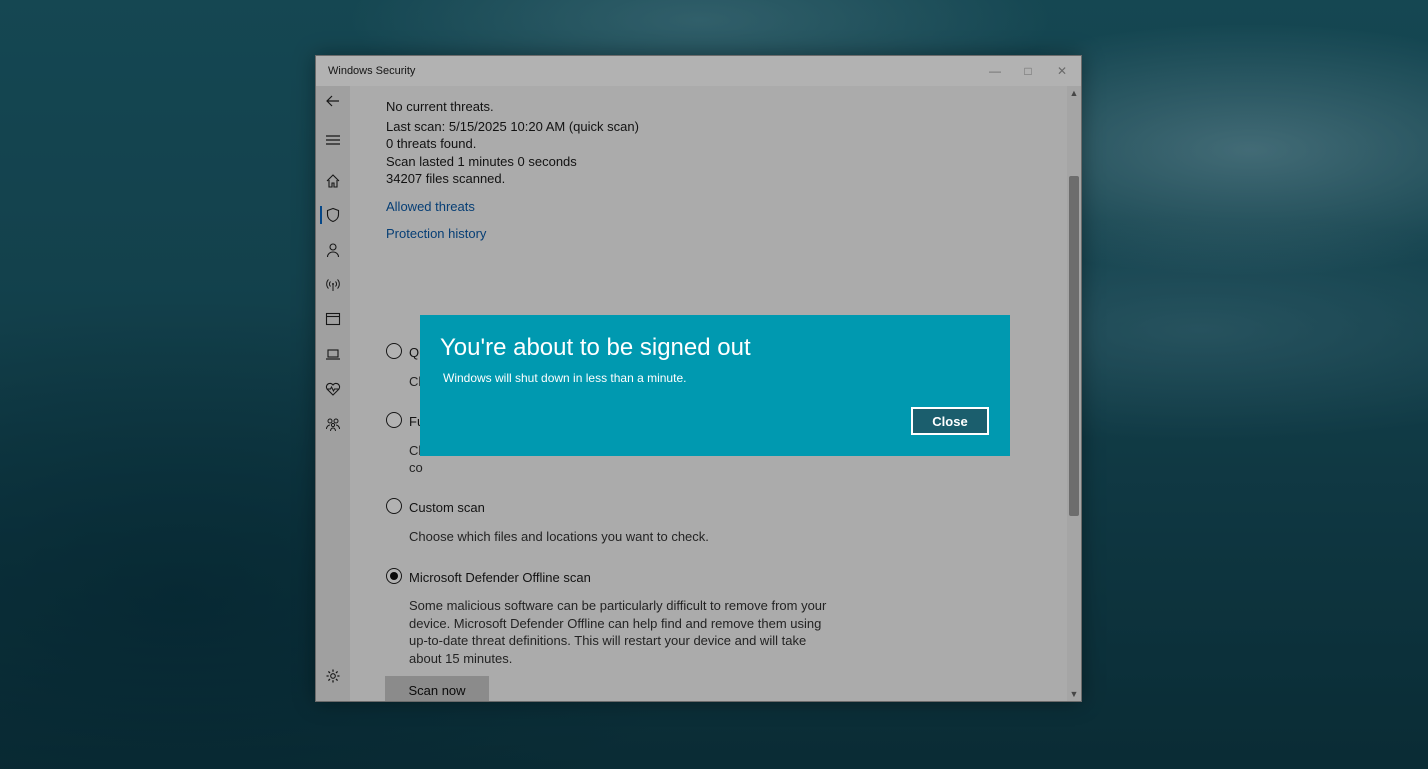 This screenshot has height=769, width=1428. I want to click on dialog-title: You're about to be signed out, so click(595, 347).